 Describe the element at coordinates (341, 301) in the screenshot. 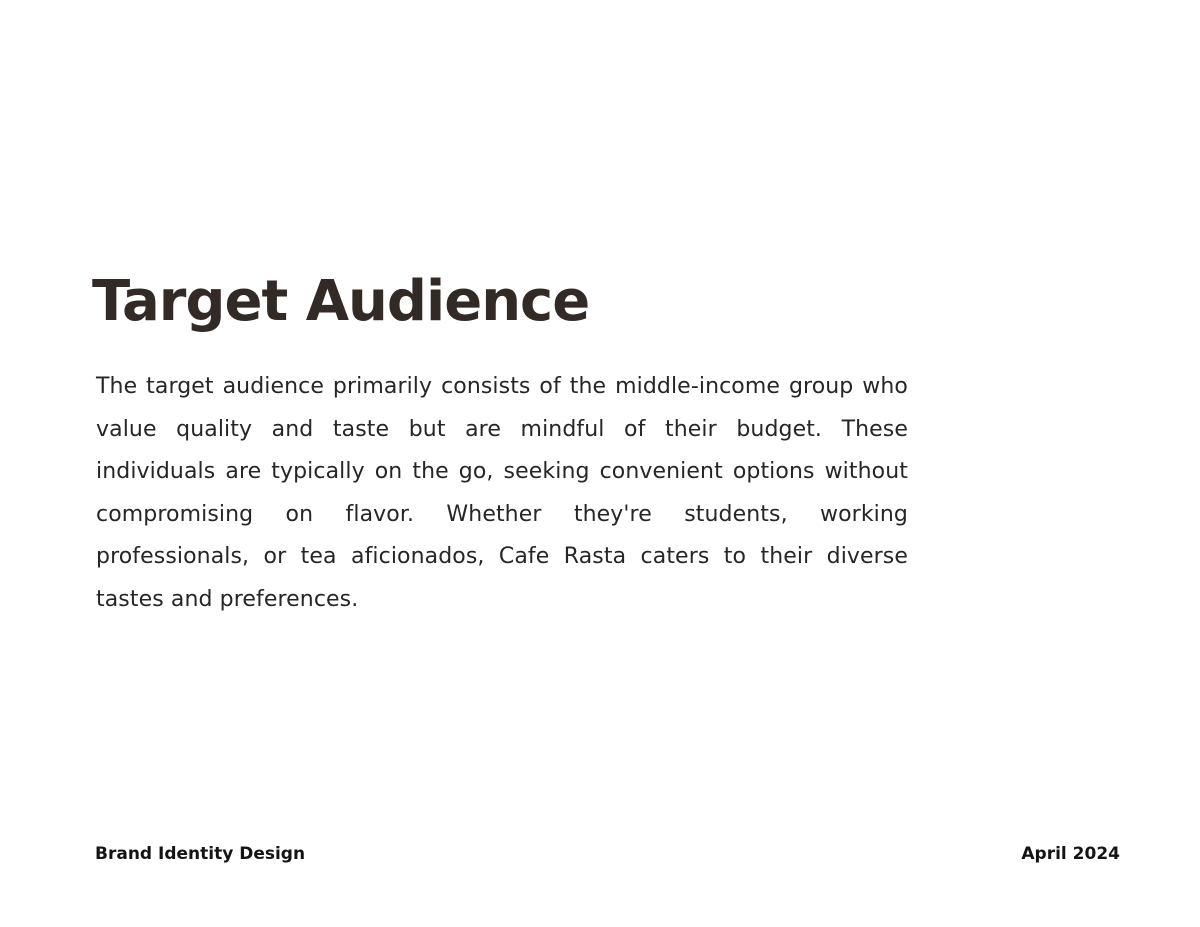

I see `page-title: Target Audience` at that location.